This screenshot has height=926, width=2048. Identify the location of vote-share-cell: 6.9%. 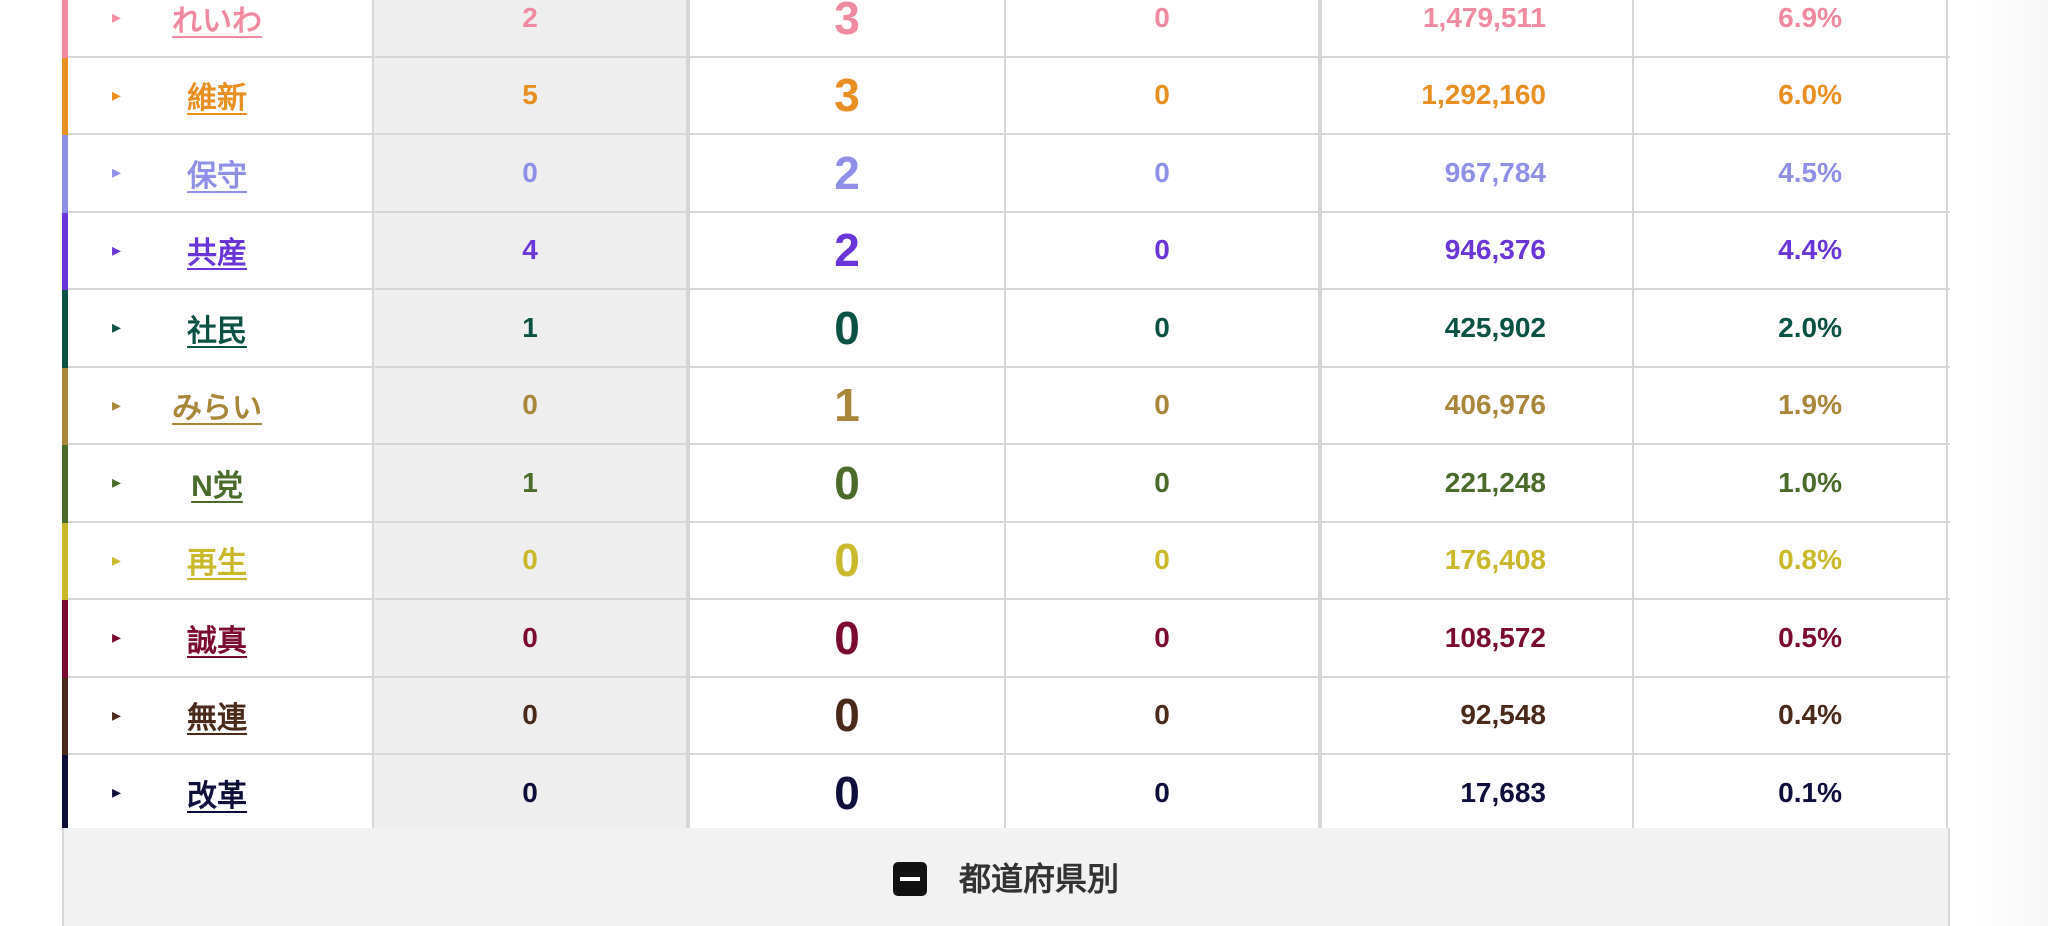
(1791, 28).